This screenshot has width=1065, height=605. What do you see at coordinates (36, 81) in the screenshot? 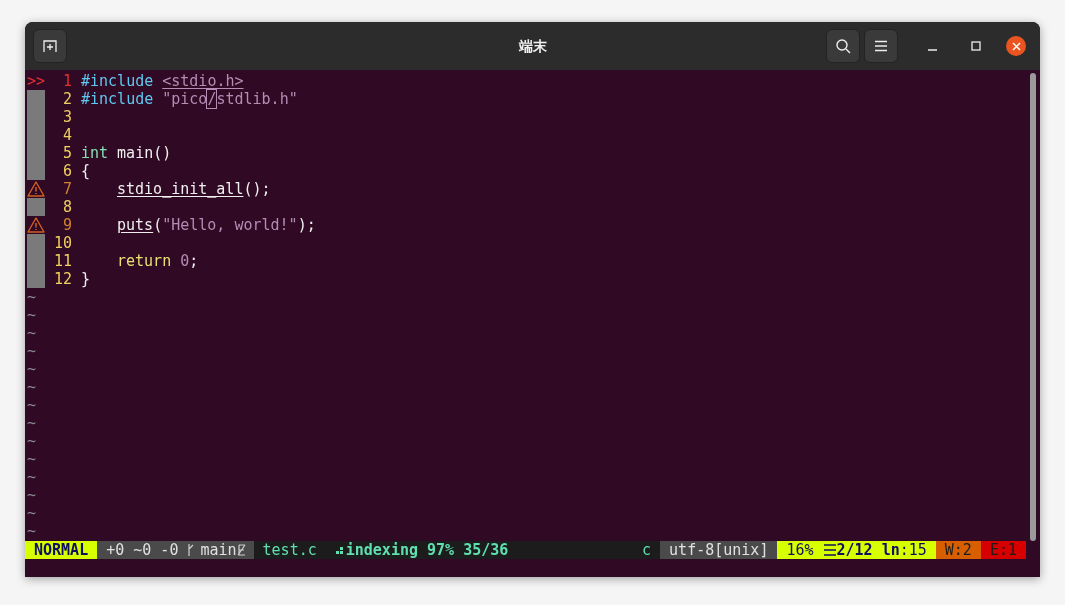
I see `current-line-sign: >>` at bounding box center [36, 81].